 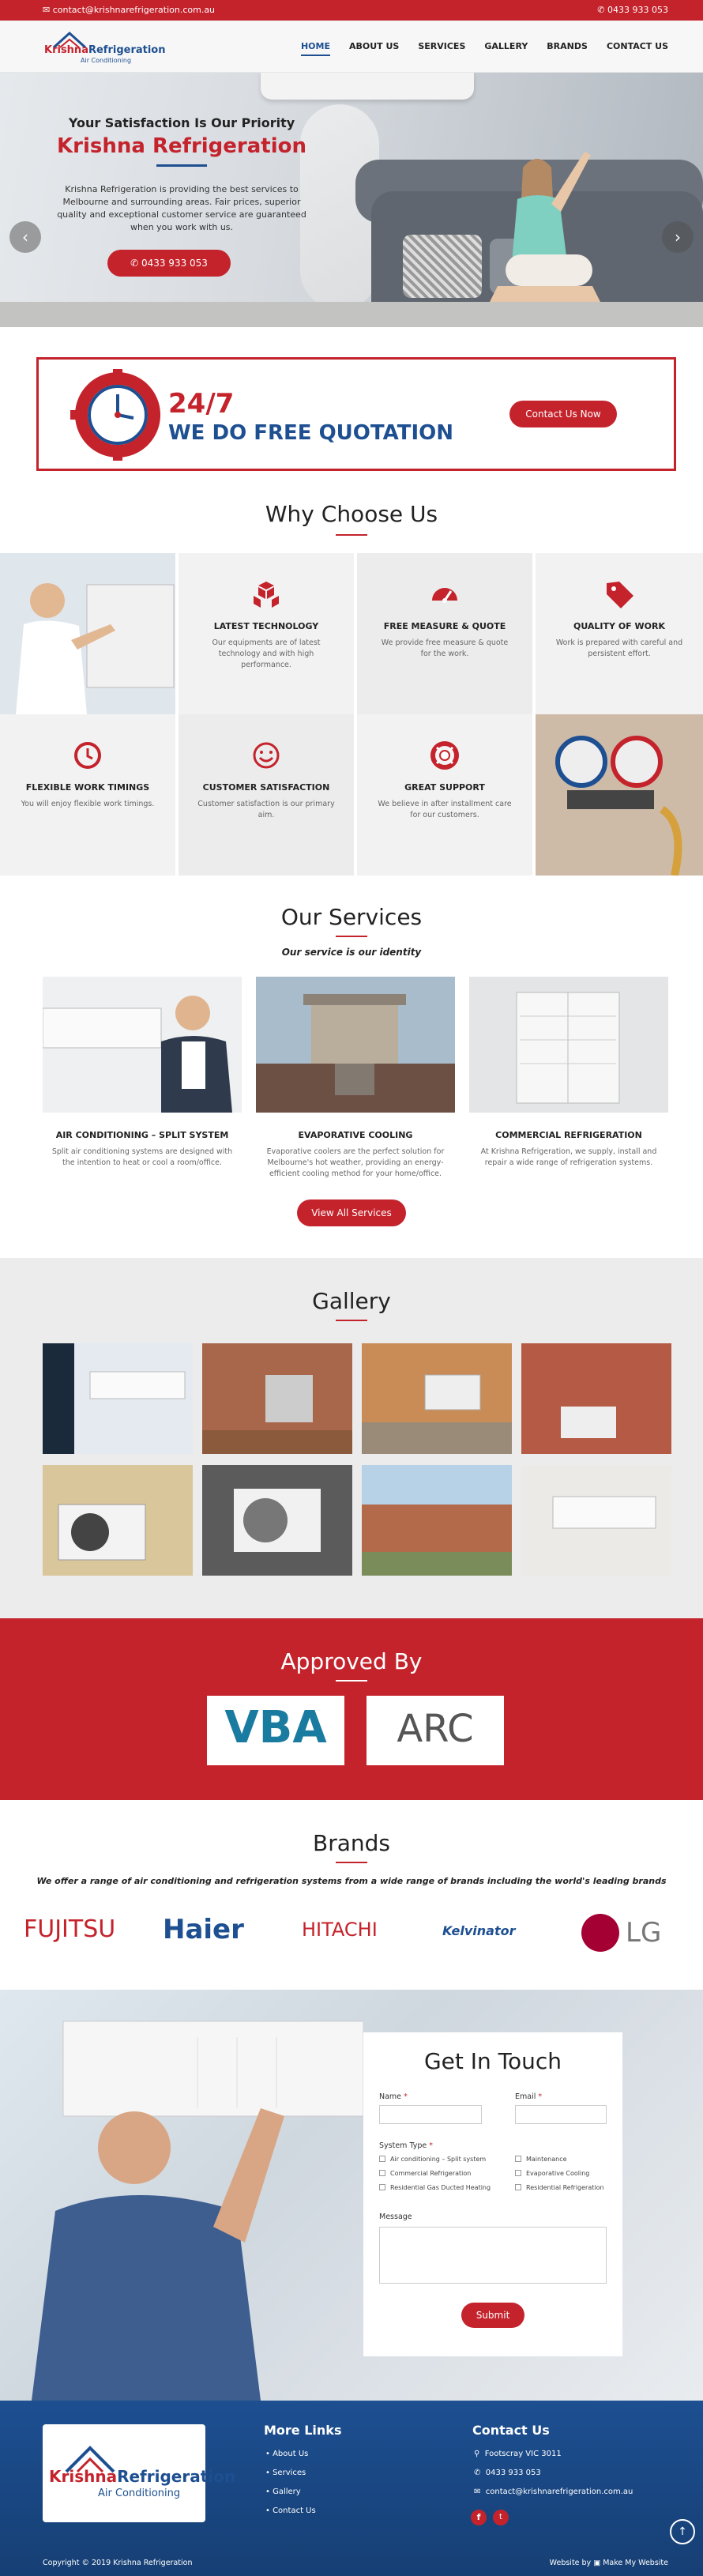 I want to click on footer-address: ⚲ Footscray VIC 3011, so click(x=518, y=2454).